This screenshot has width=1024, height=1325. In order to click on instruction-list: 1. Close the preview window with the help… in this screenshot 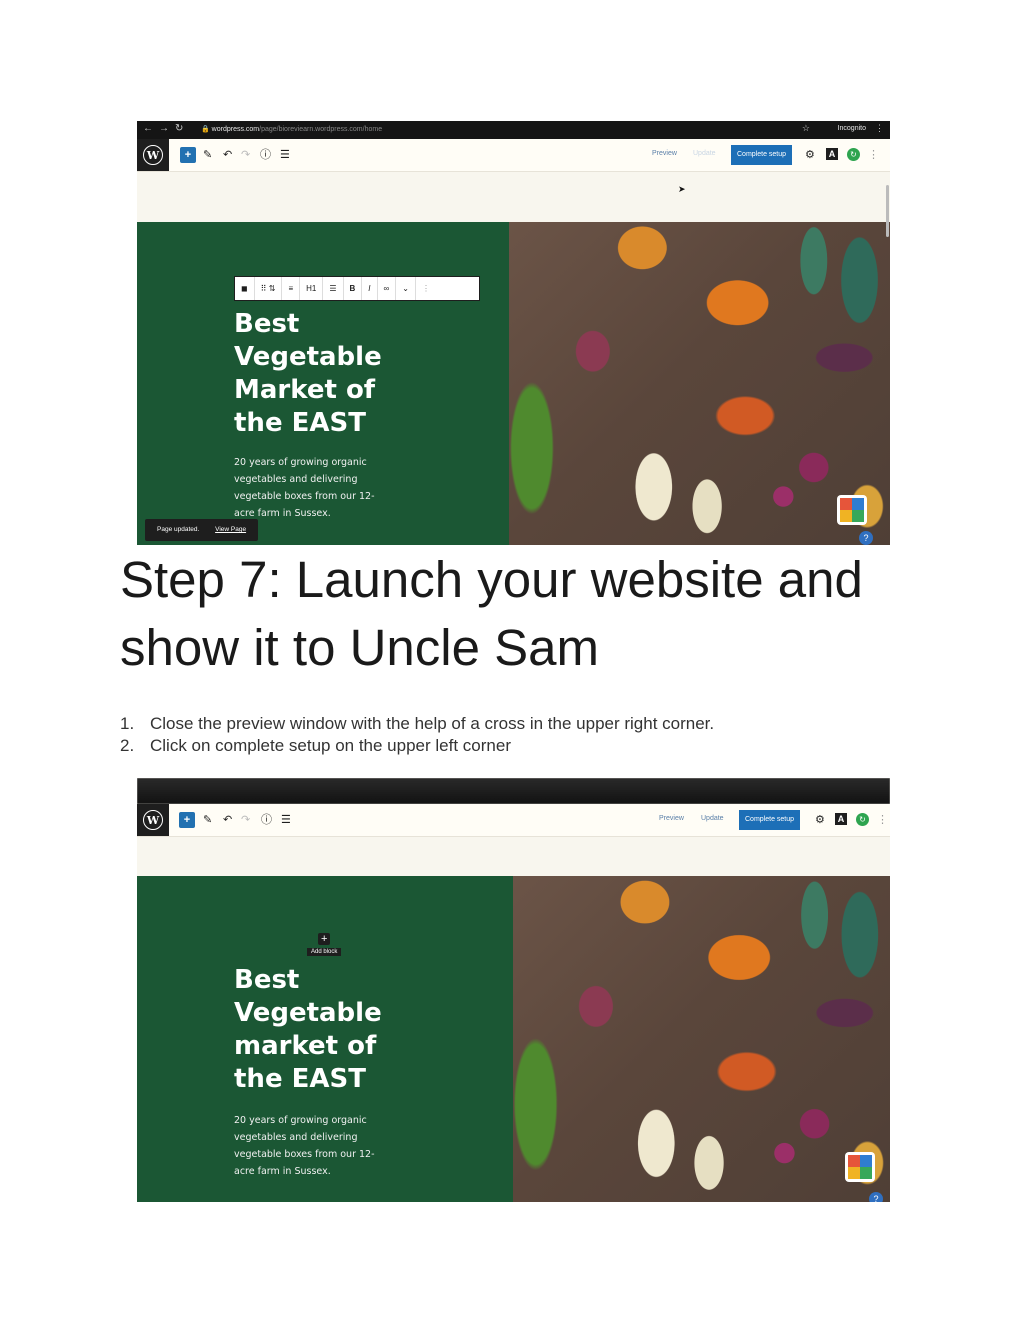, I will do `click(417, 735)`.